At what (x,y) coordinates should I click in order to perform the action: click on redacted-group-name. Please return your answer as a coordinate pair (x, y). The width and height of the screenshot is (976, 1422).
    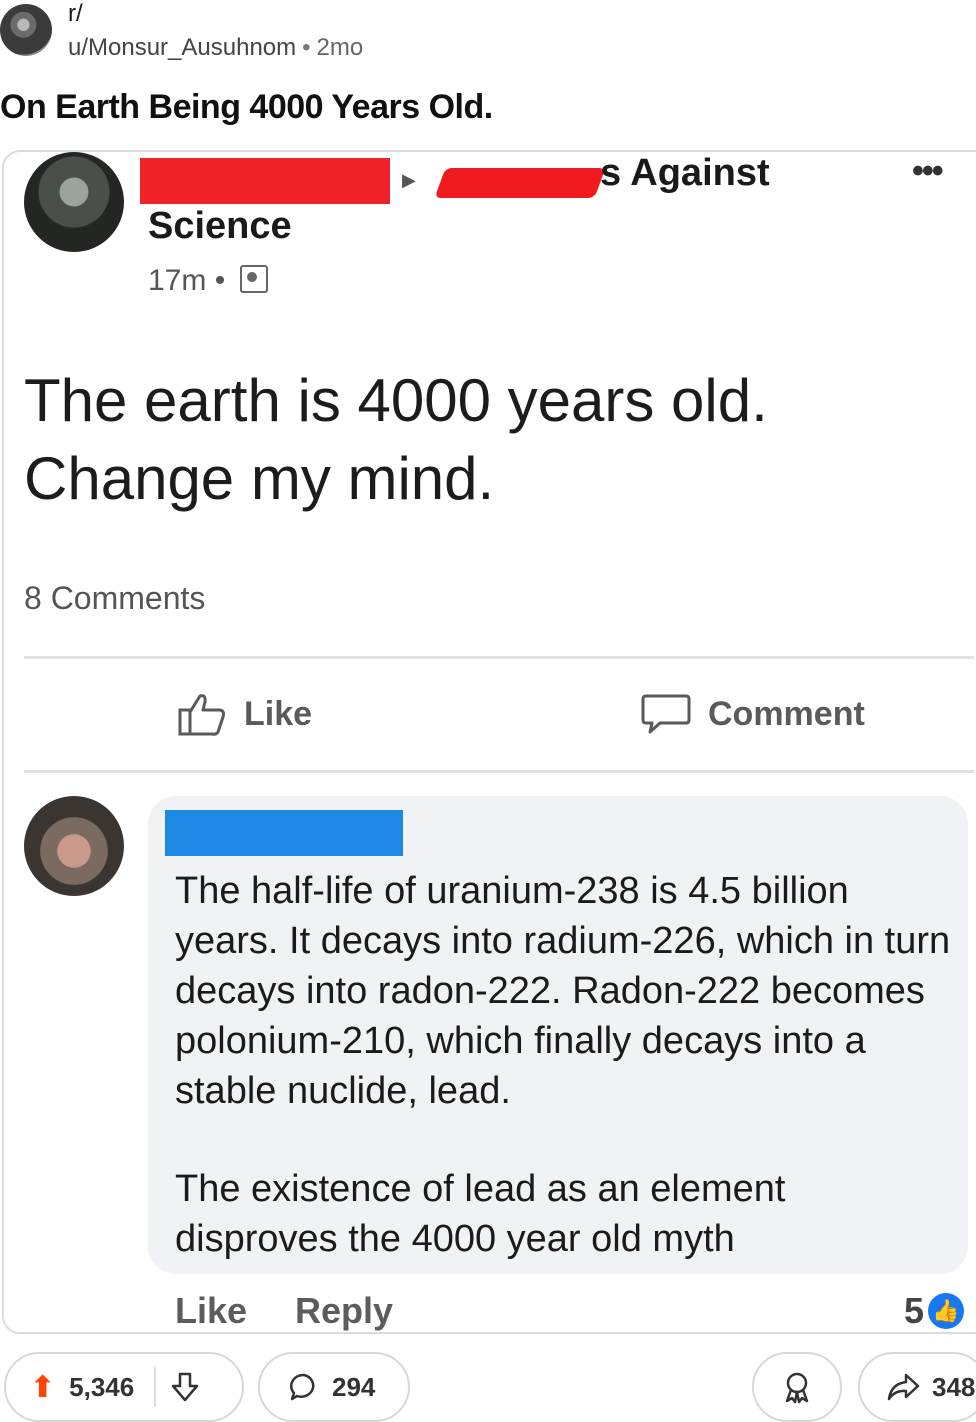
    Looking at the image, I should click on (520, 183).